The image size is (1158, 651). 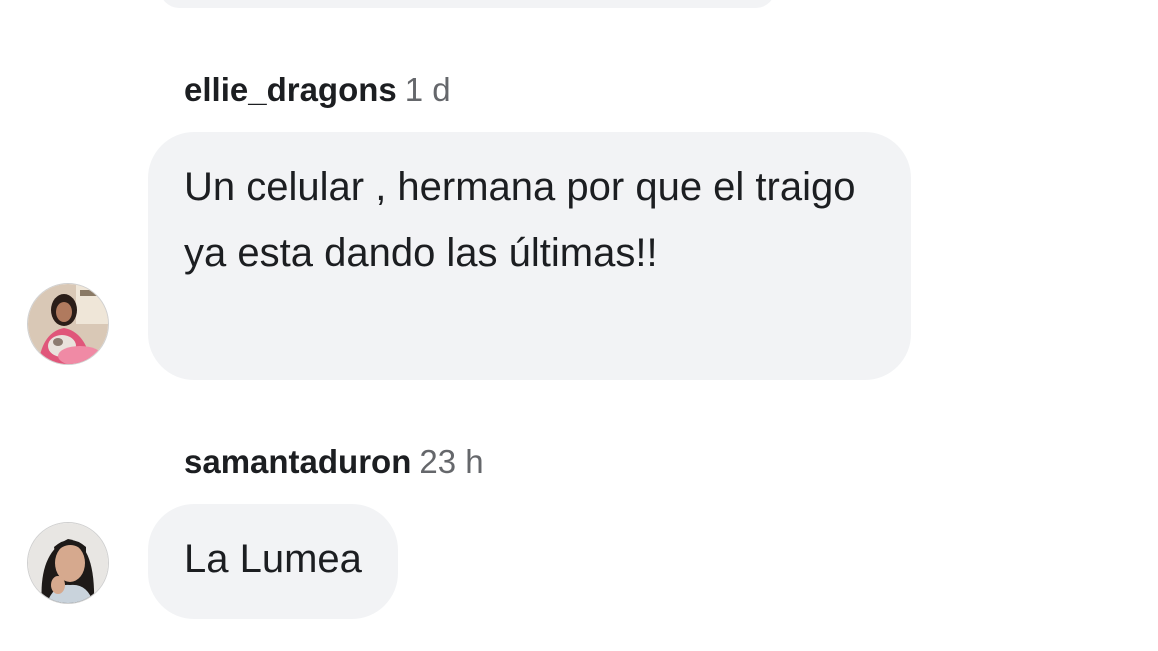 I want to click on comment-author: ellie_dragons, so click(x=290, y=89).